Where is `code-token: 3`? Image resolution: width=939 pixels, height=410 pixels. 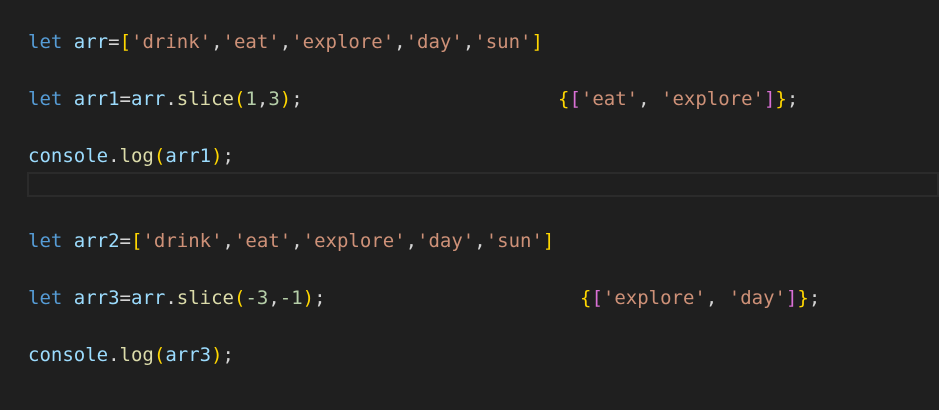 code-token: 3 is located at coordinates (274, 99).